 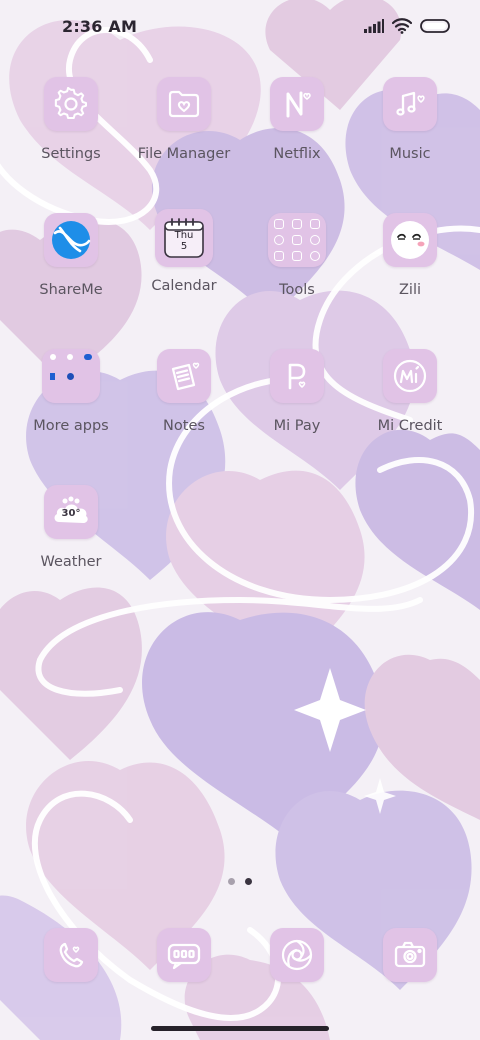 What do you see at coordinates (184, 286) in the screenshot?
I see `app-label: Calendar` at bounding box center [184, 286].